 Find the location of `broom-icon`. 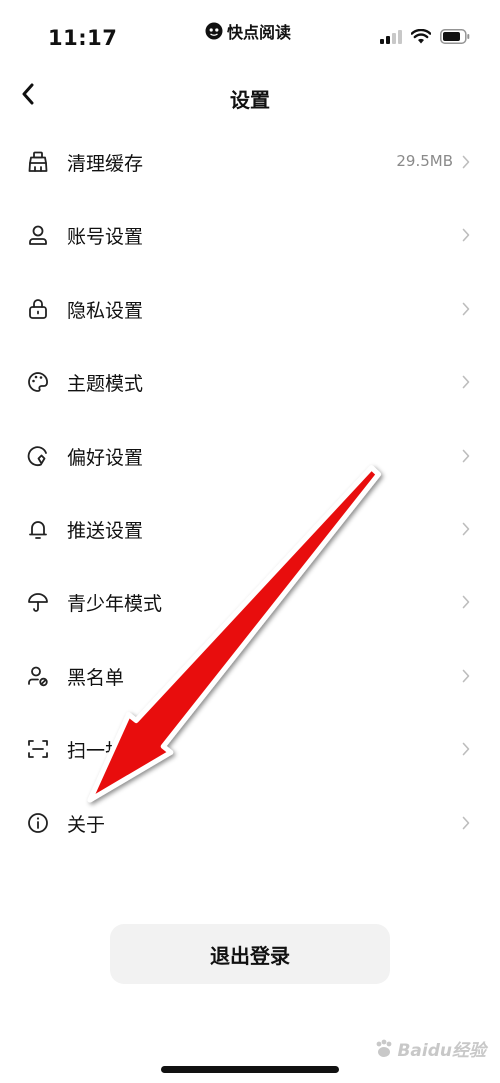

broom-icon is located at coordinates (38, 162).